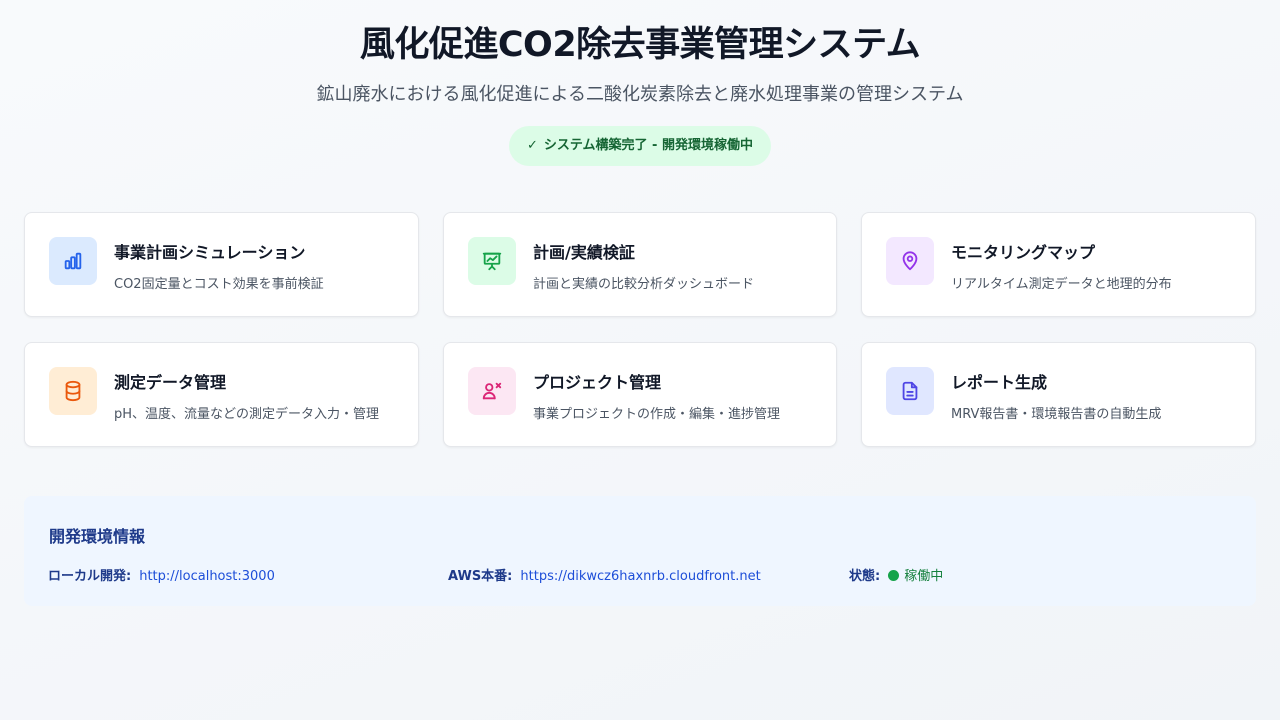 The image size is (1280, 720). Describe the element at coordinates (219, 284) in the screenshot. I see `card-description: CO2固定量とコスト効果を事前検証` at that location.